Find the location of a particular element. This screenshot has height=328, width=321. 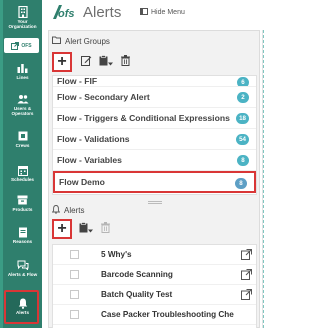

sidebar-item-label: Alerts & Flow is located at coordinates (22, 274).